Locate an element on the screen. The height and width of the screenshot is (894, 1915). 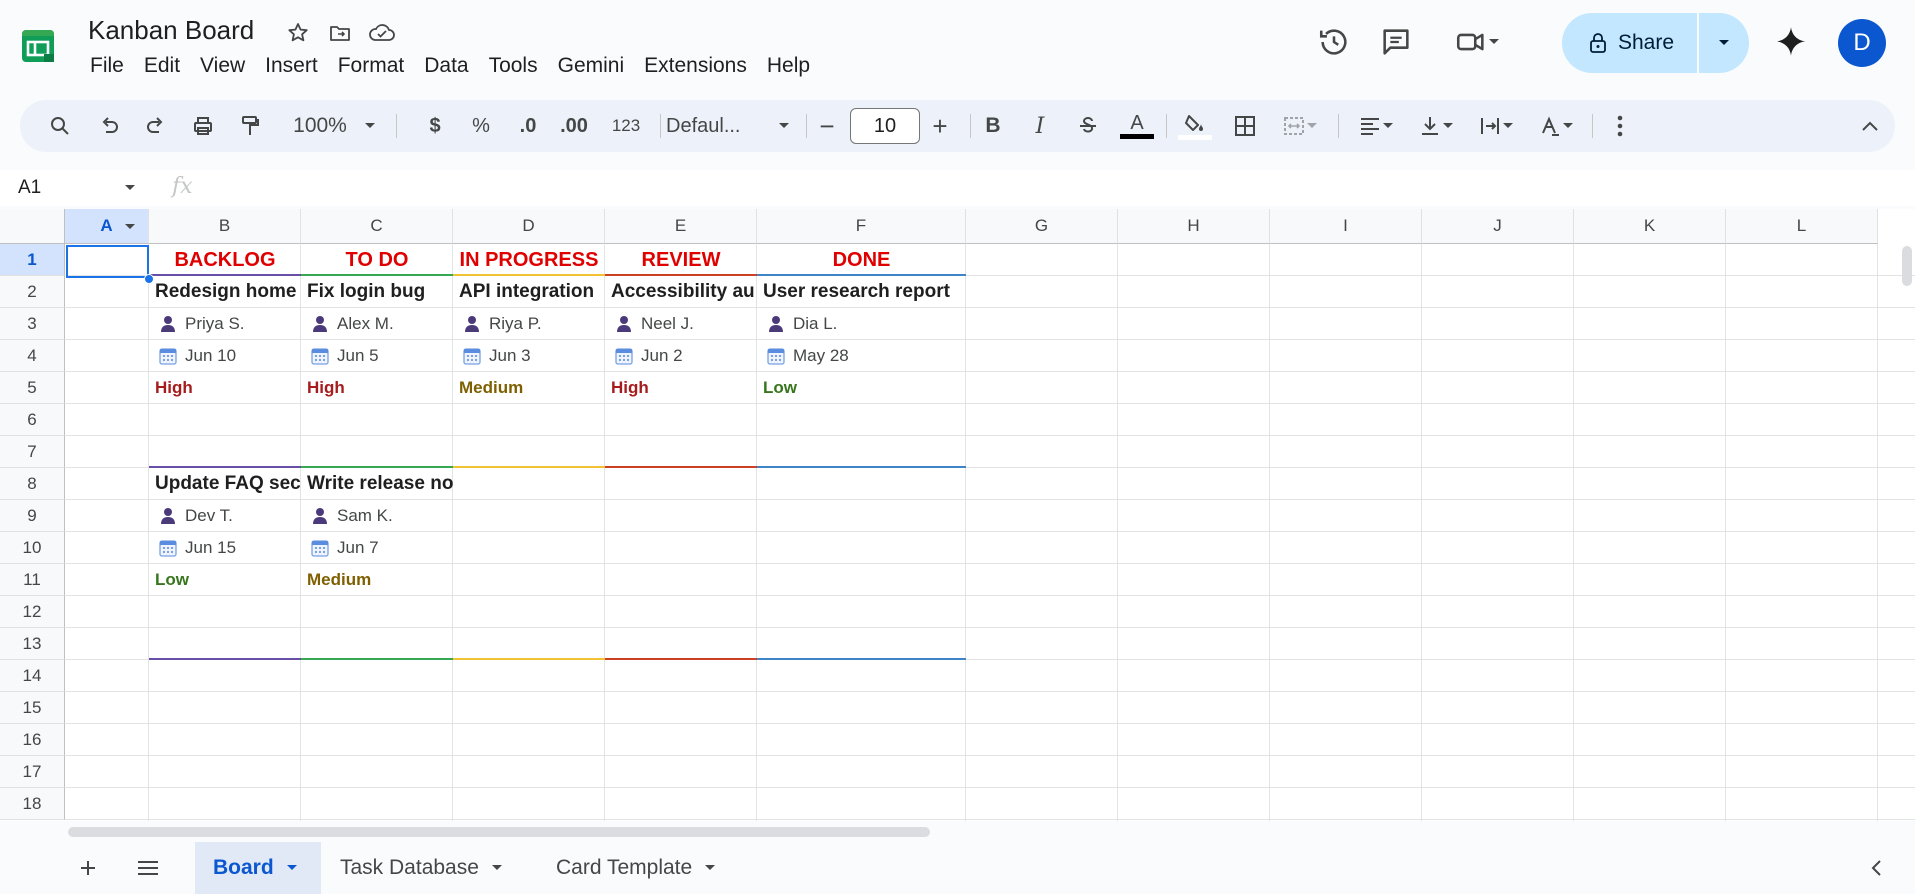
zoom-dropdown-icon is located at coordinates (370, 126).